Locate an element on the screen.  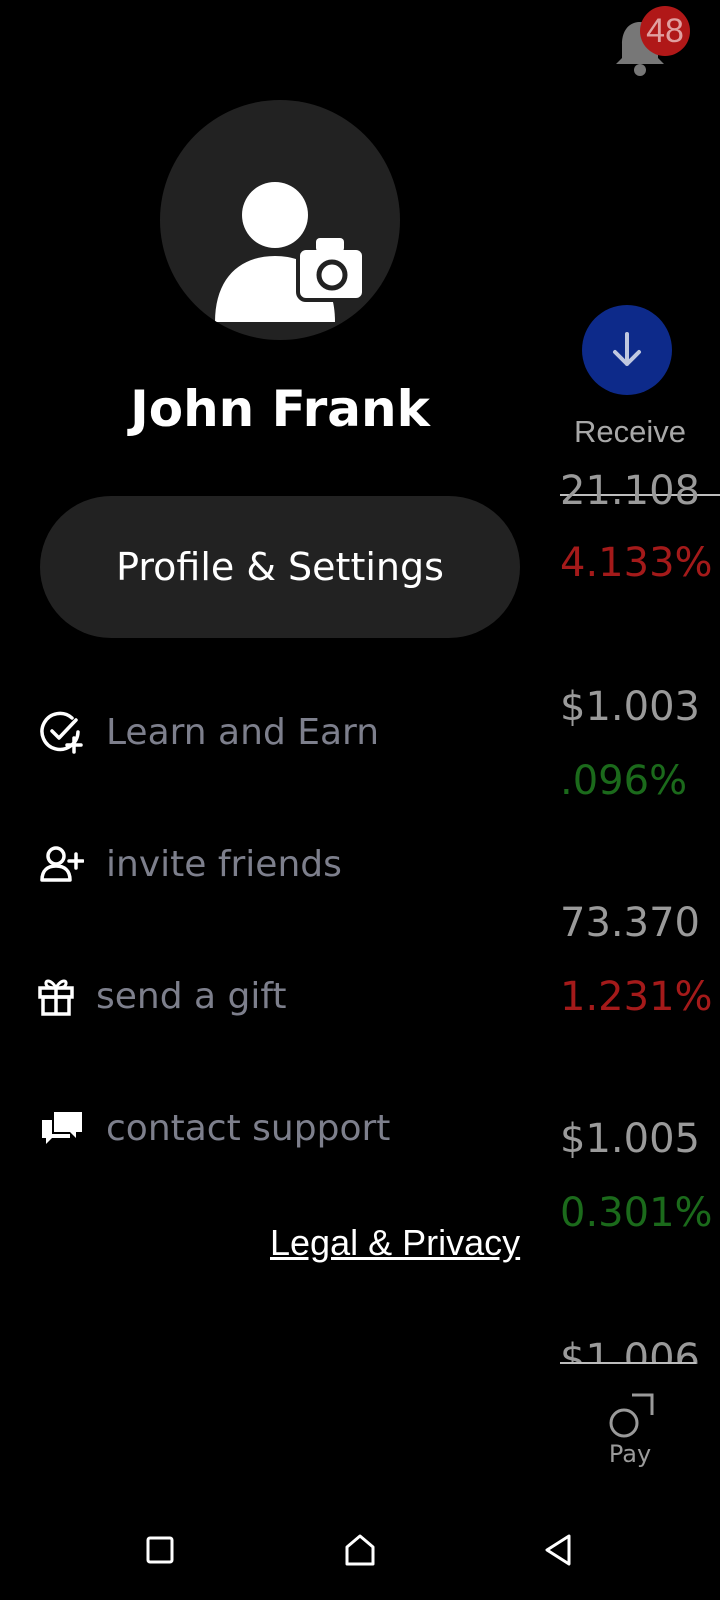
ticker-price: $1.006 is located at coordinates (630, 1350).